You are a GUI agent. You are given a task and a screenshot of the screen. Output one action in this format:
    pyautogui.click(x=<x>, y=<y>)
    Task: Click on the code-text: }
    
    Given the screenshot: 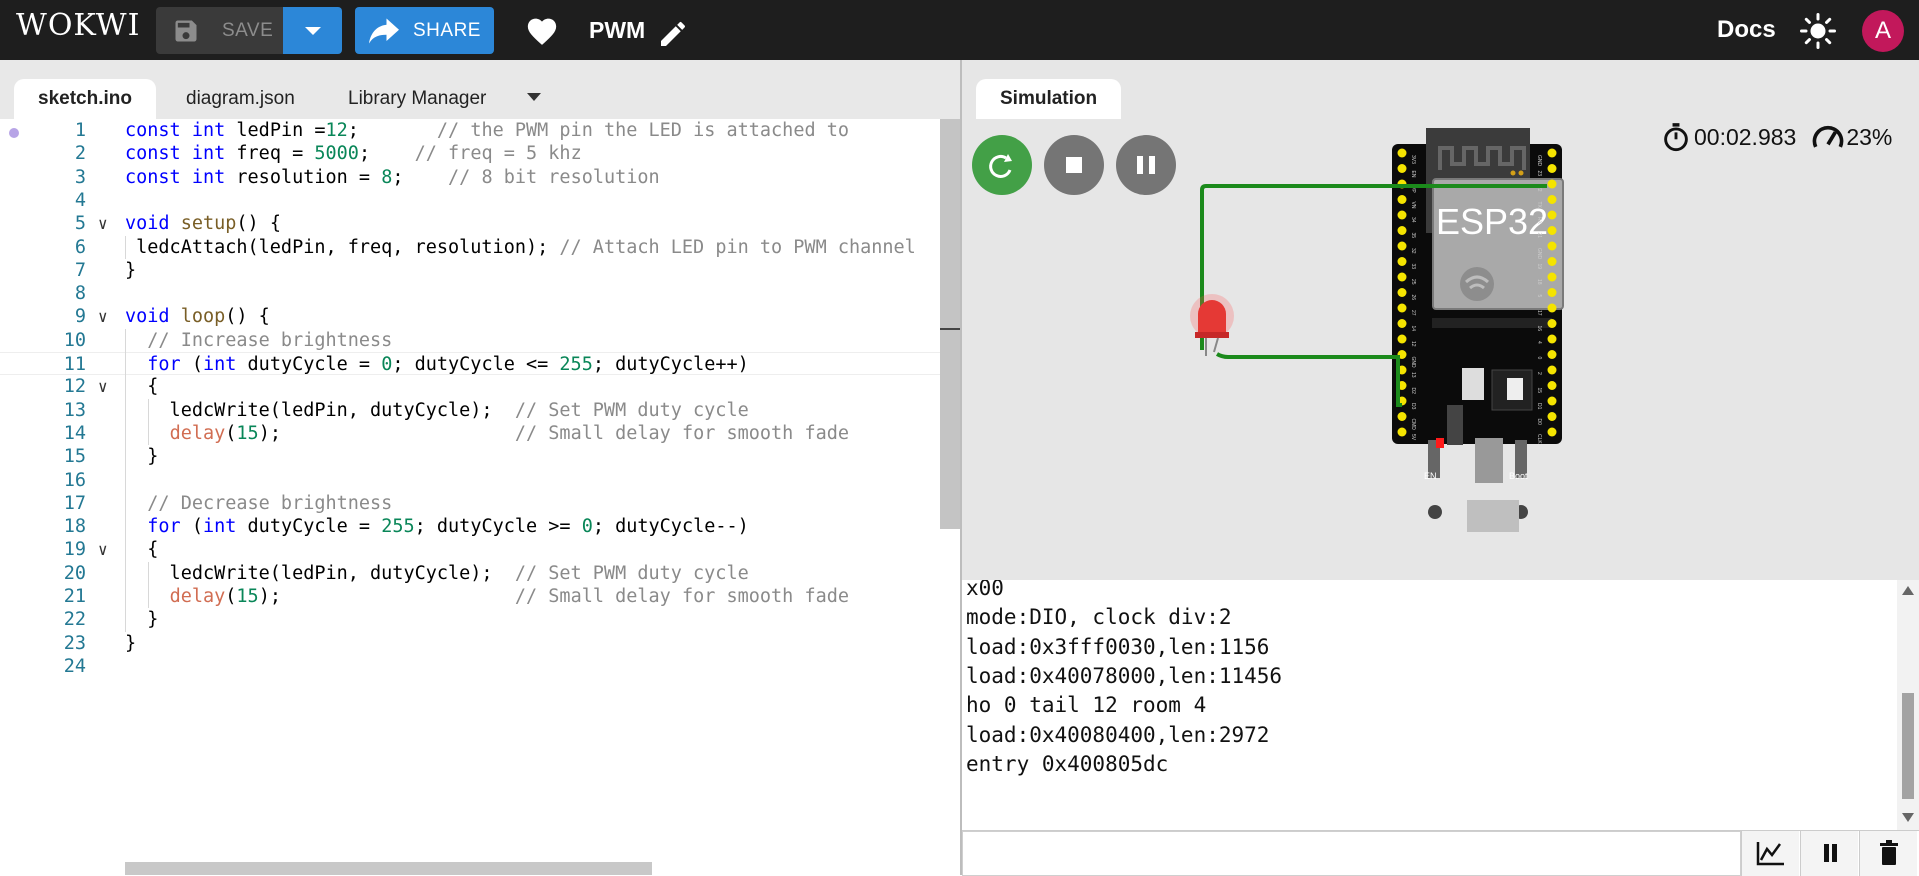 What is the action you would take?
    pyautogui.click(x=142, y=620)
    